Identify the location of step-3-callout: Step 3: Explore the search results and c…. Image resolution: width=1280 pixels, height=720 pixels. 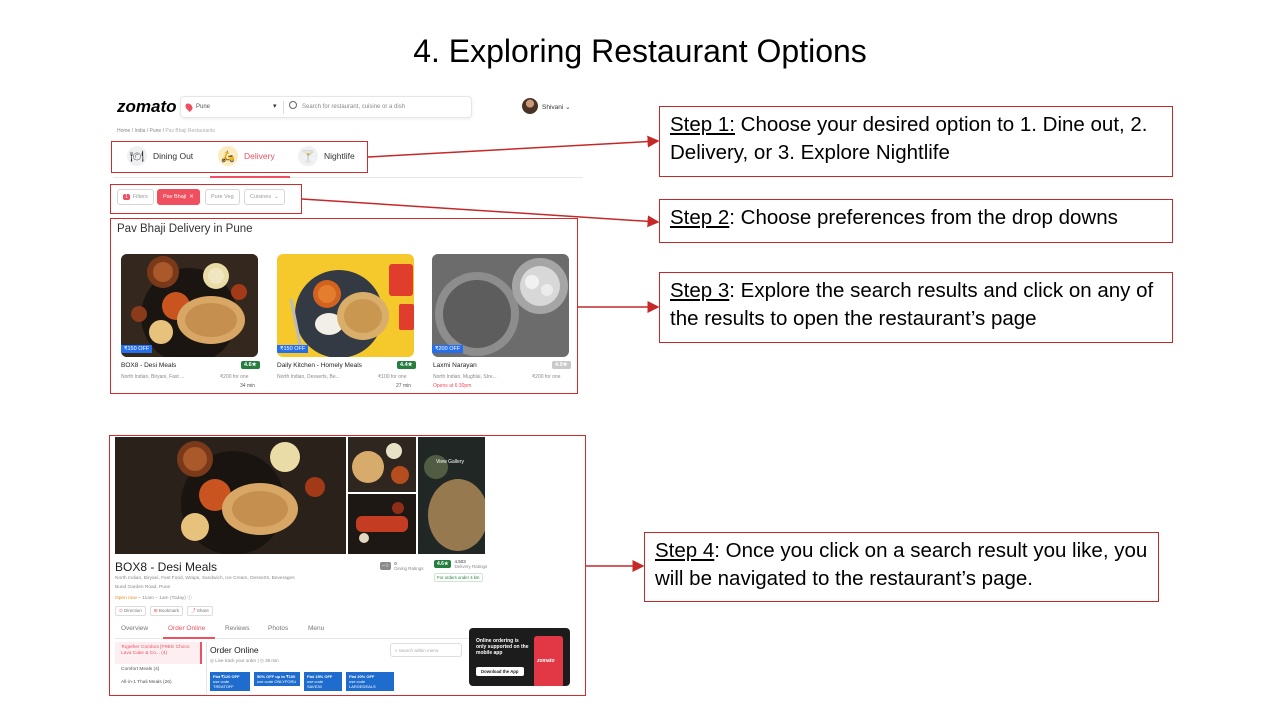
(916, 307).